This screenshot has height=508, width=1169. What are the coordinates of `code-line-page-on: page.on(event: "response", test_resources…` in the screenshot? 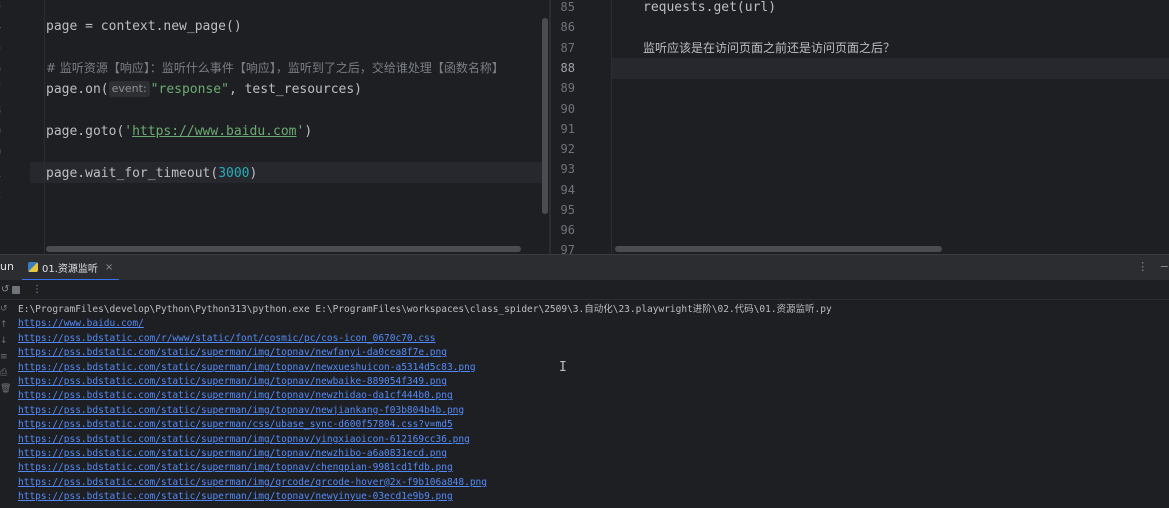 It's located at (204, 89).